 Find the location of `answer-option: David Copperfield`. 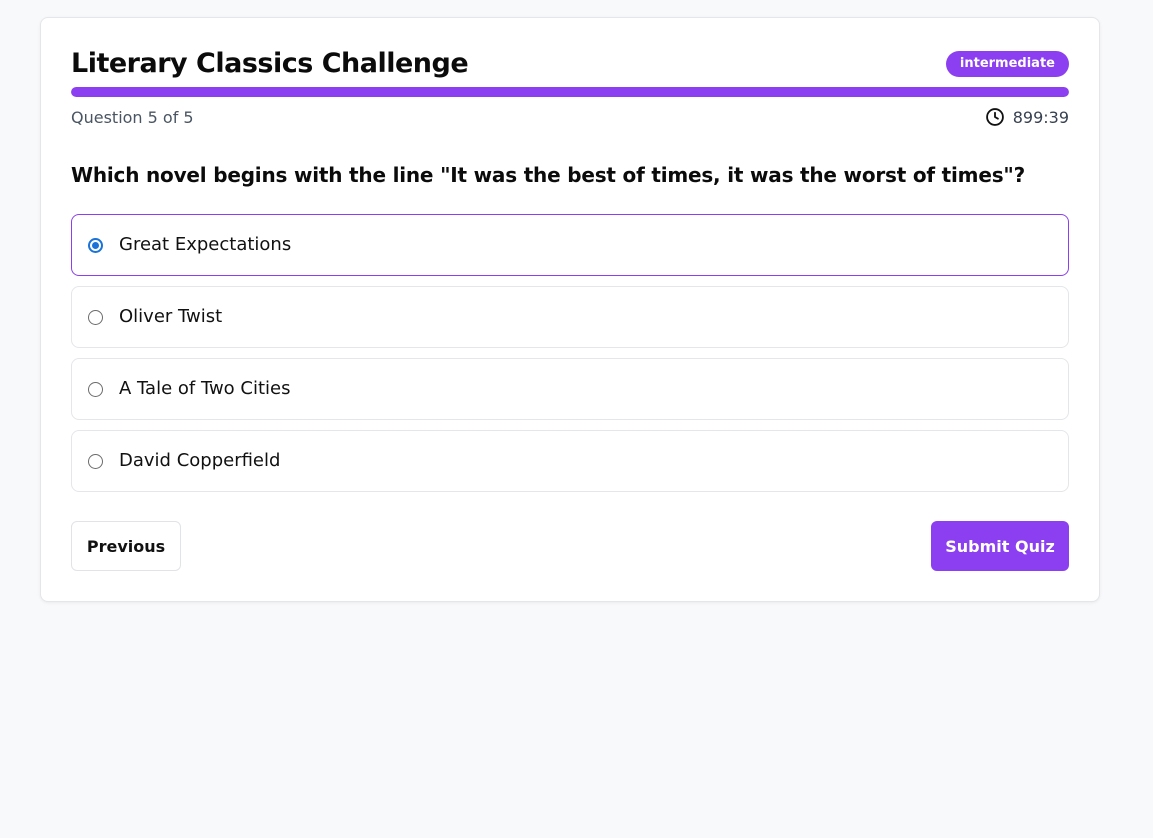

answer-option: David Copperfield is located at coordinates (570, 461).